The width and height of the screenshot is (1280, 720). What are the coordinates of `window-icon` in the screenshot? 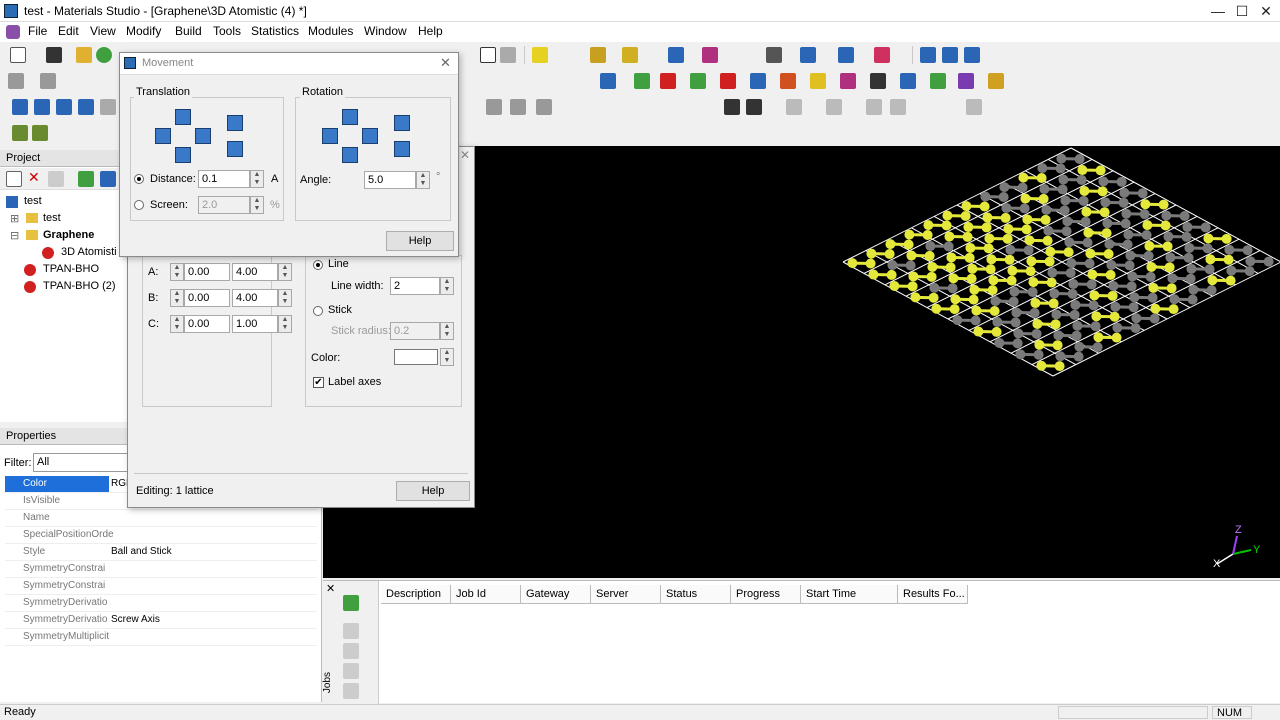 It's located at (974, 107).